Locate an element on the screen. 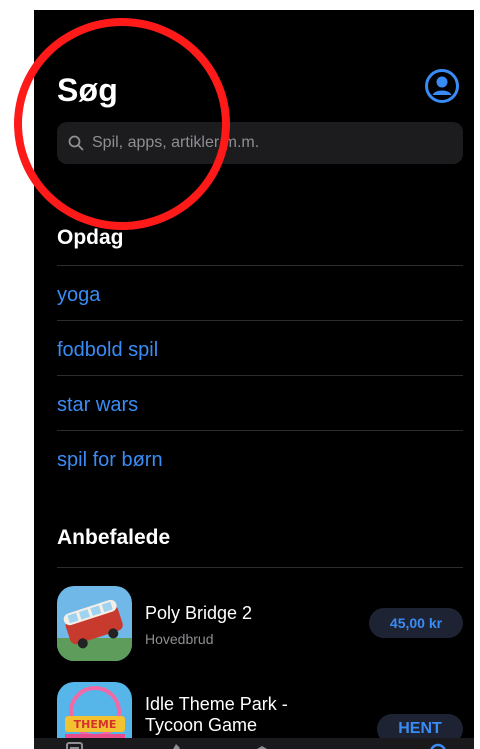 This screenshot has height=749, width=480. page-title: Søg is located at coordinates (88, 90).